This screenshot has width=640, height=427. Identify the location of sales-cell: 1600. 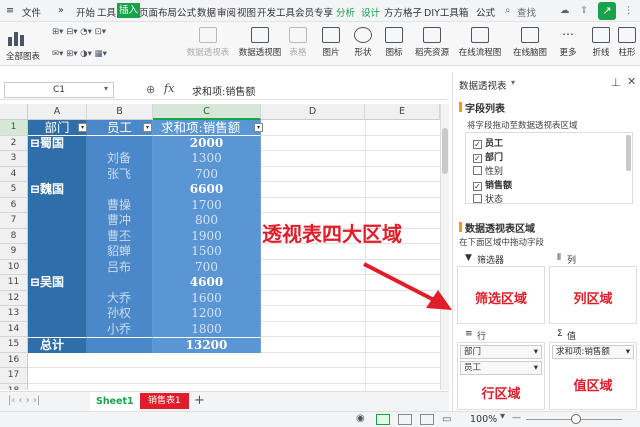
(207, 298).